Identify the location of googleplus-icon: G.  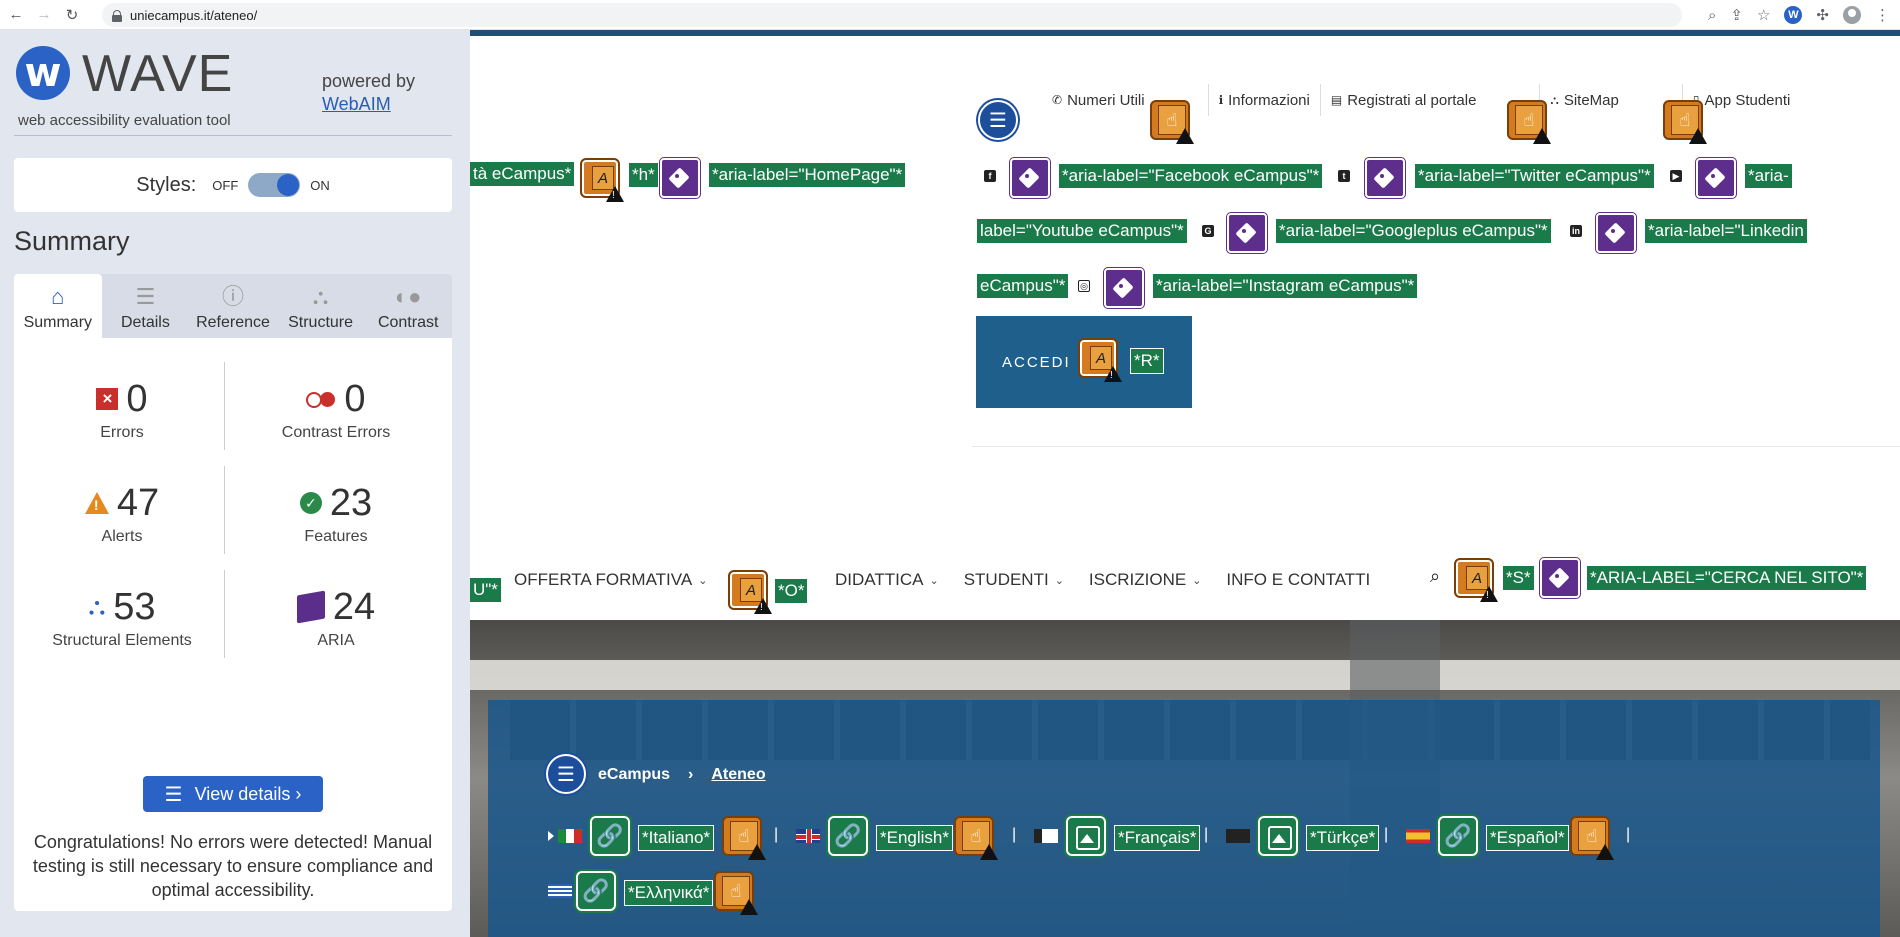
(1208, 231).